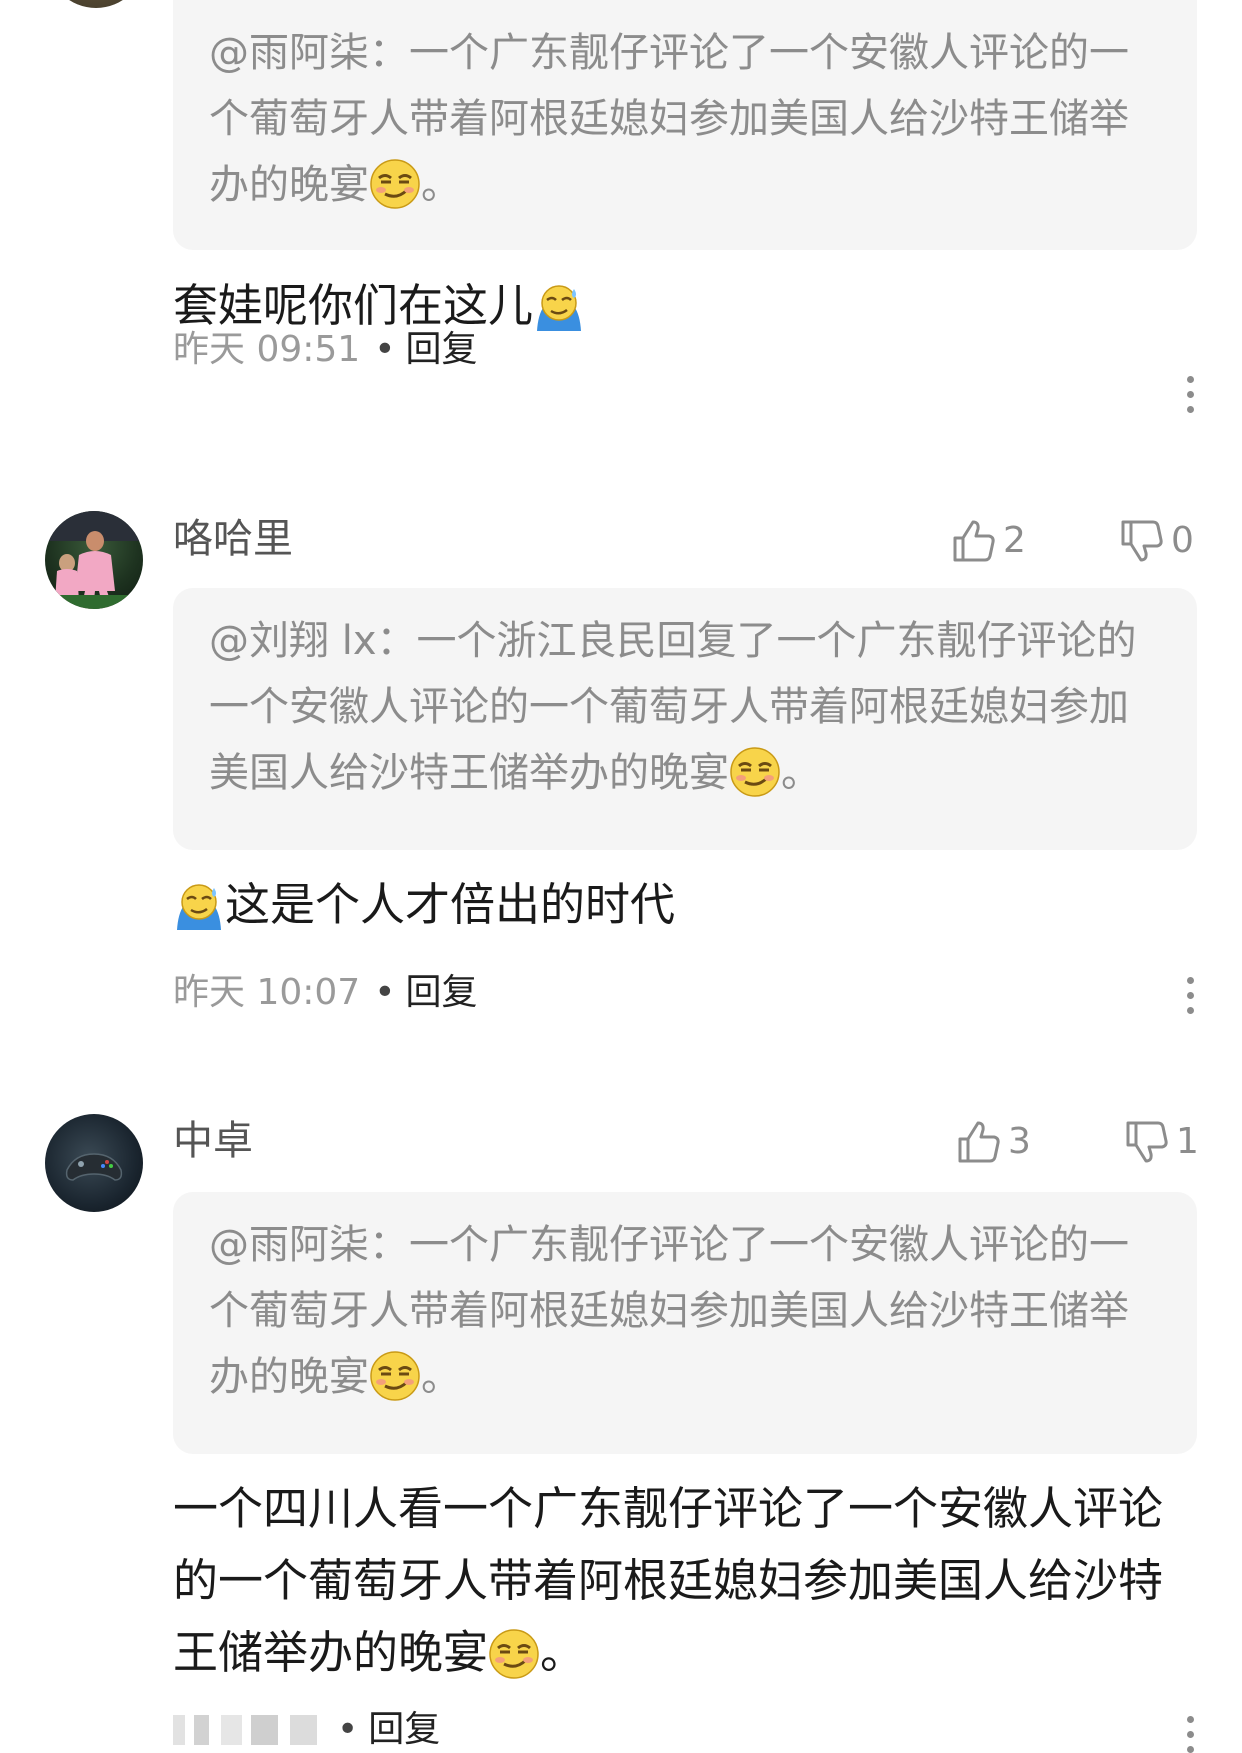 This screenshot has width=1242, height=1753. I want to click on dislike-button: 0, so click(1156, 541).